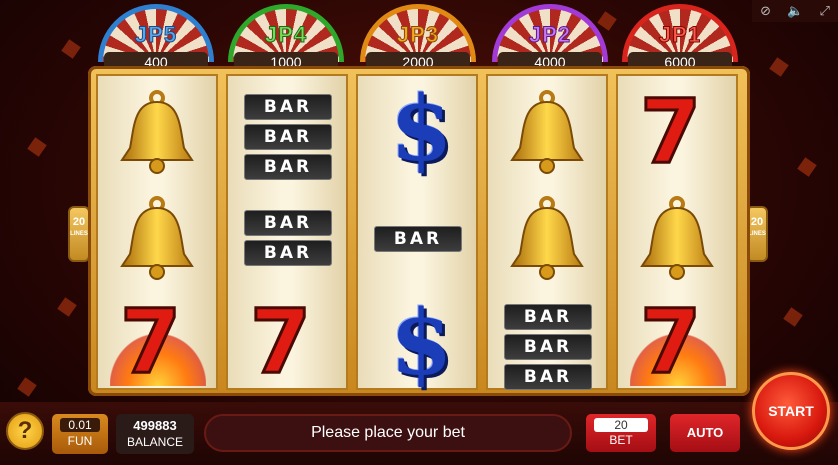 The width and height of the screenshot is (838, 465). I want to click on lines-badge-left: 20 LINES, so click(79, 234).